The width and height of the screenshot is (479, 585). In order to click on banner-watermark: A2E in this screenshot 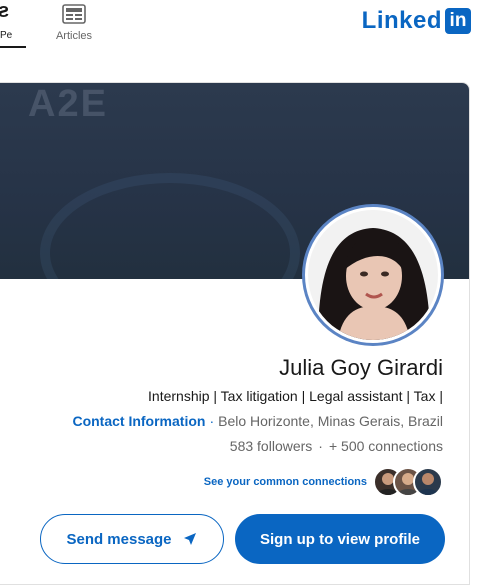, I will do `click(68, 104)`.